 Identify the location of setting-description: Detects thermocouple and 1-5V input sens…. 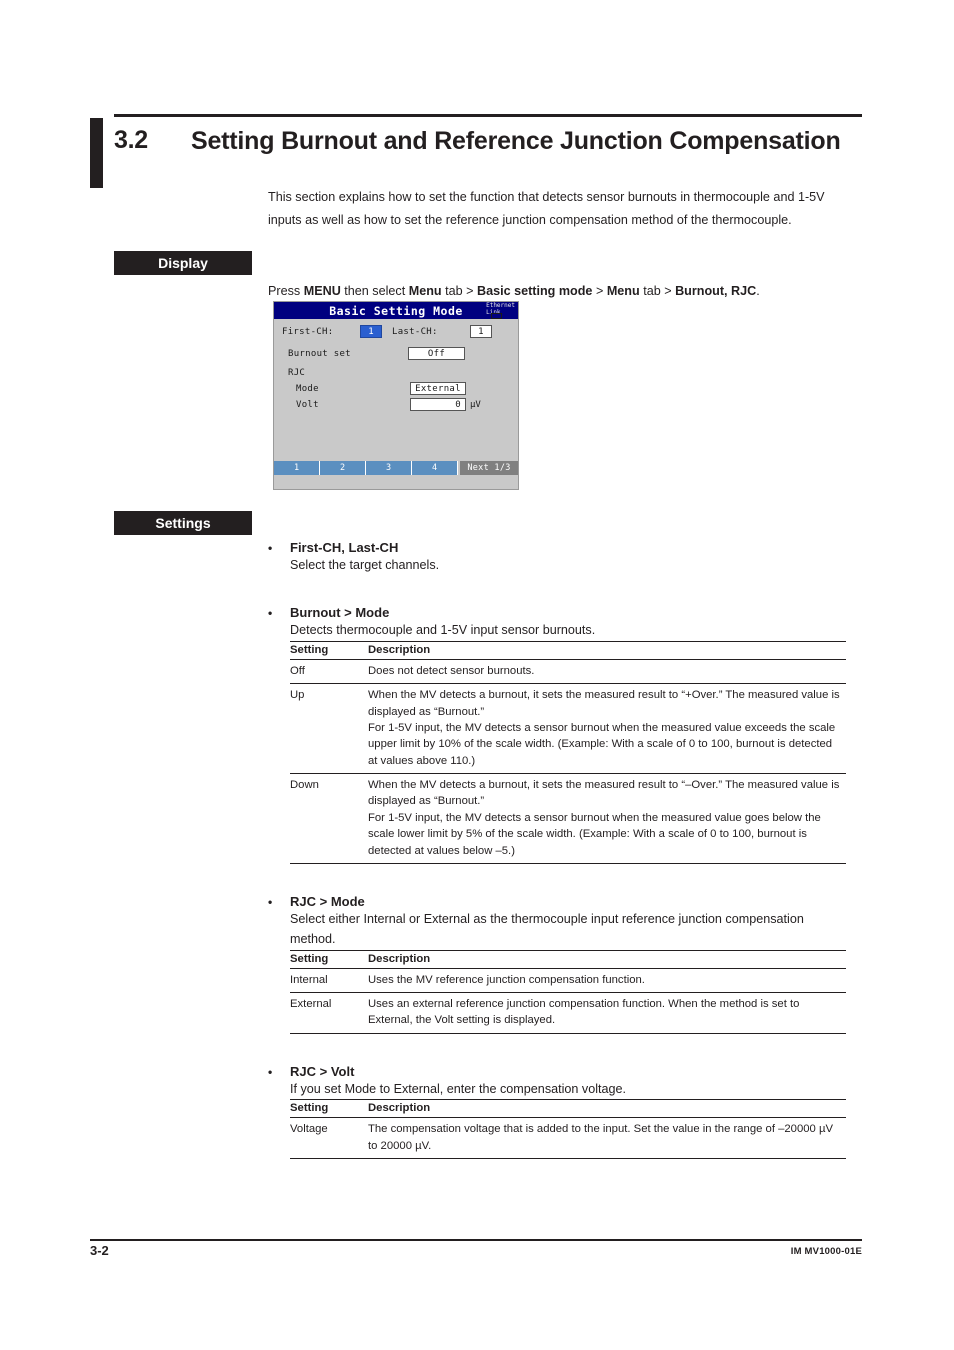
(443, 630).